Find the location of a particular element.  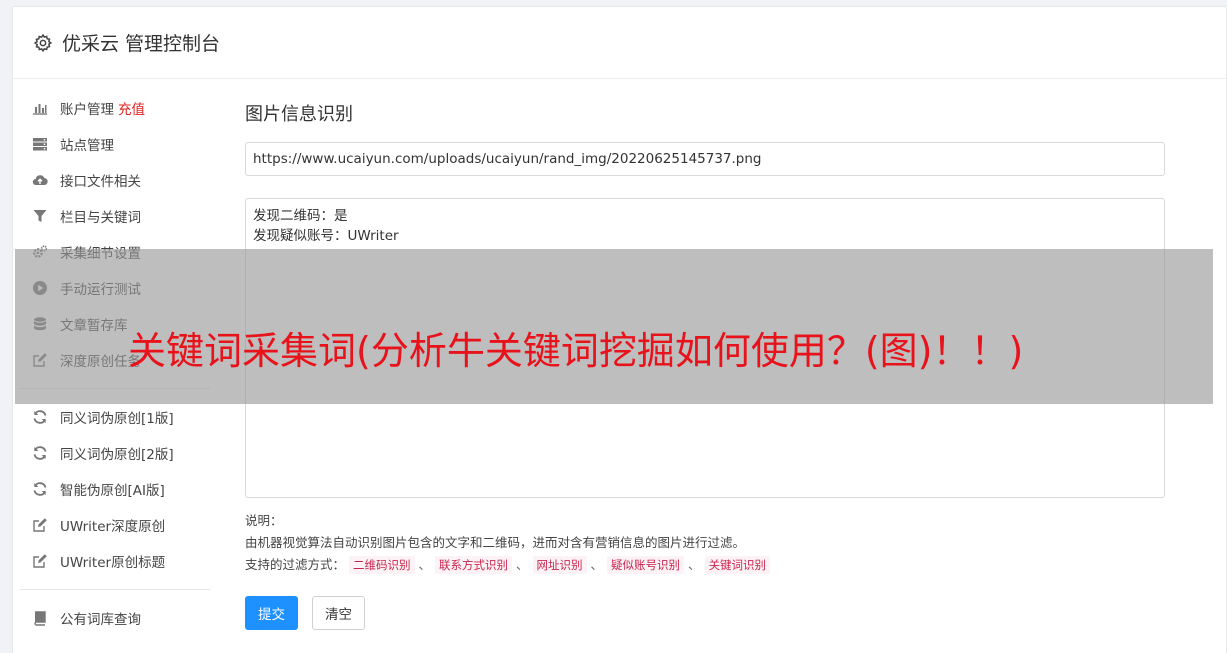

sidebar-item-label: 栏目与关键词 is located at coordinates (100, 218).